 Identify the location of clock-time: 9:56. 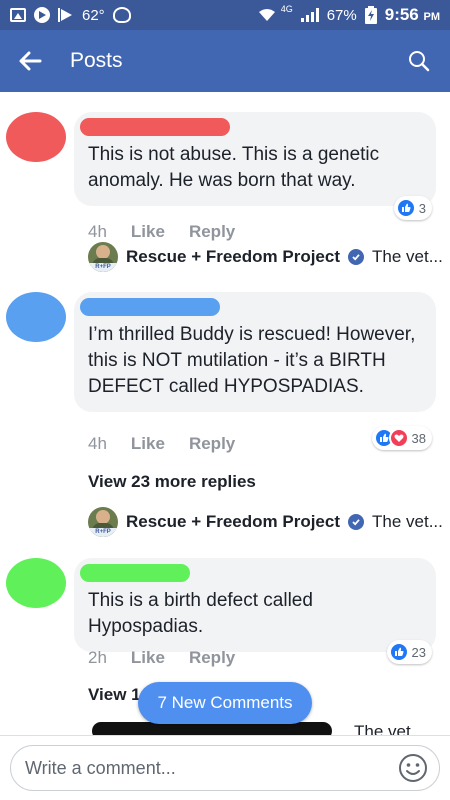
(401, 14).